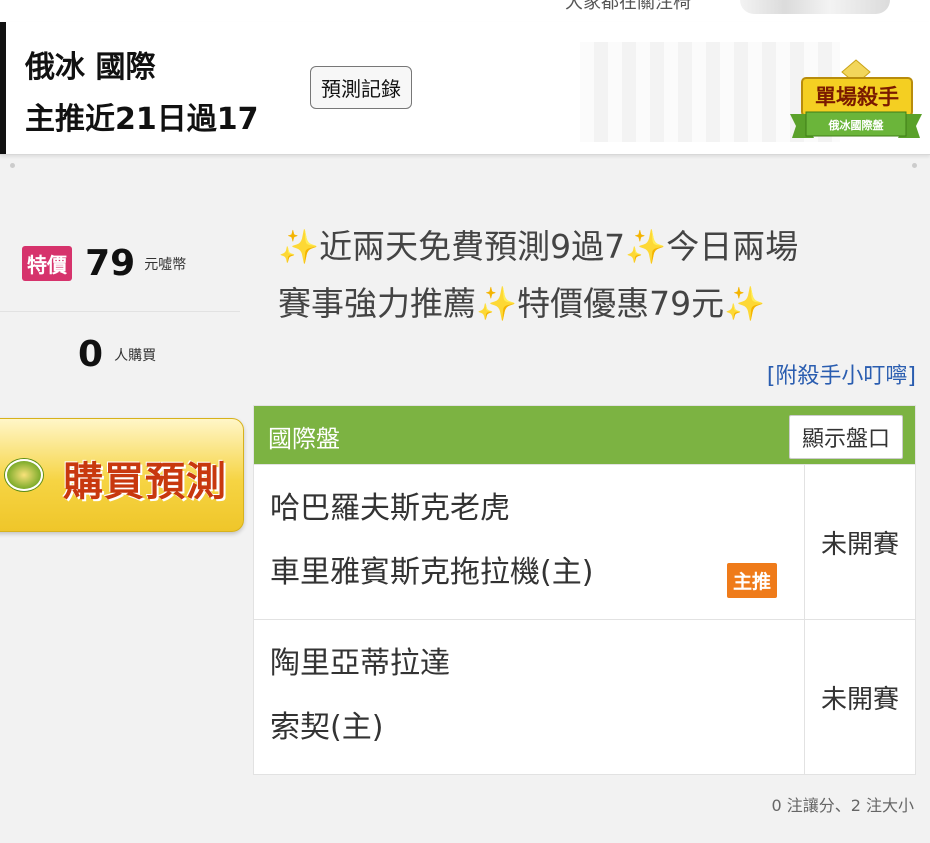 This screenshot has width=930, height=843. Describe the element at coordinates (360, 663) in the screenshot. I see `away-team: 陶里亞蒂拉達` at that location.